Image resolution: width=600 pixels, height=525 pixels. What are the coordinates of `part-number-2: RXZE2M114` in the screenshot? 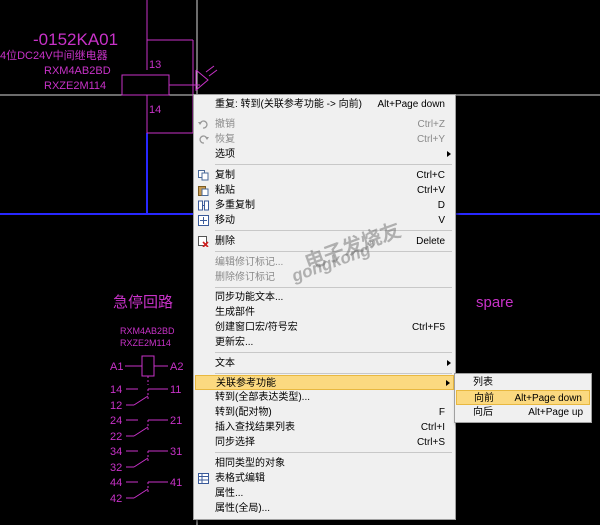 It's located at (75, 86).